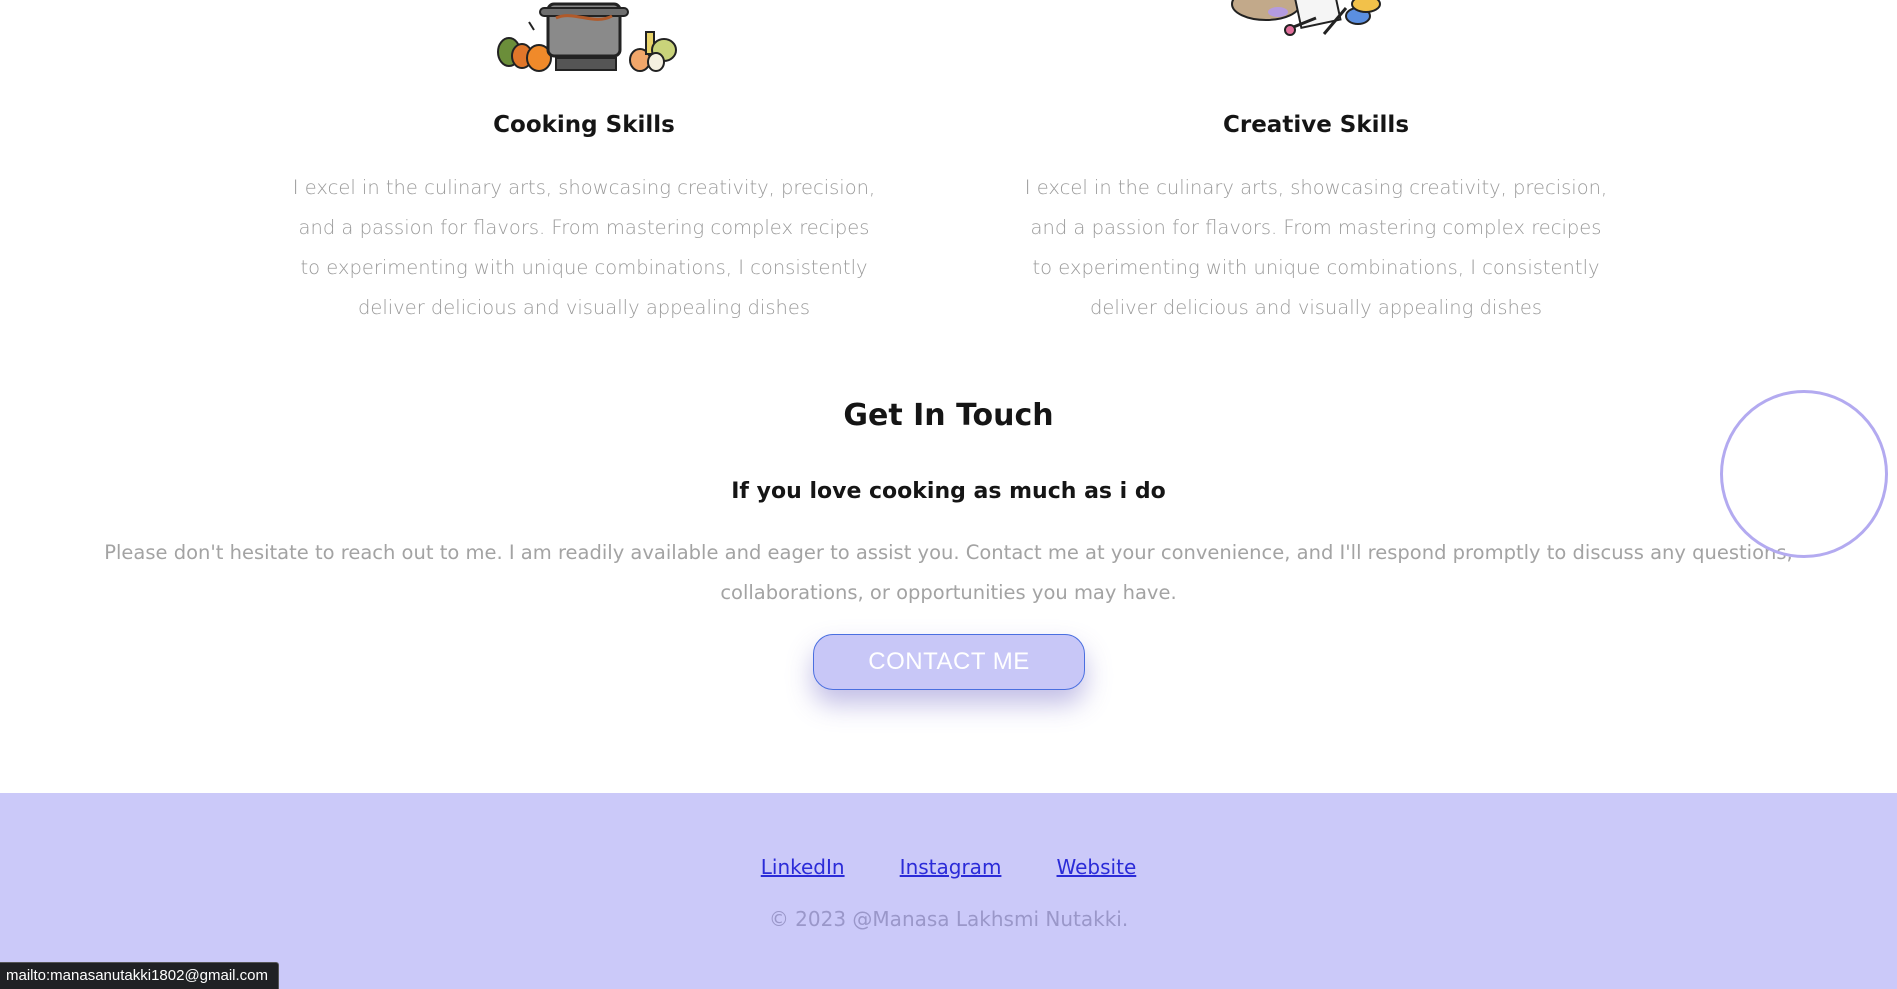 Image resolution: width=1897 pixels, height=989 pixels. What do you see at coordinates (584, 125) in the screenshot?
I see `skill-title: Cooking Skills` at bounding box center [584, 125].